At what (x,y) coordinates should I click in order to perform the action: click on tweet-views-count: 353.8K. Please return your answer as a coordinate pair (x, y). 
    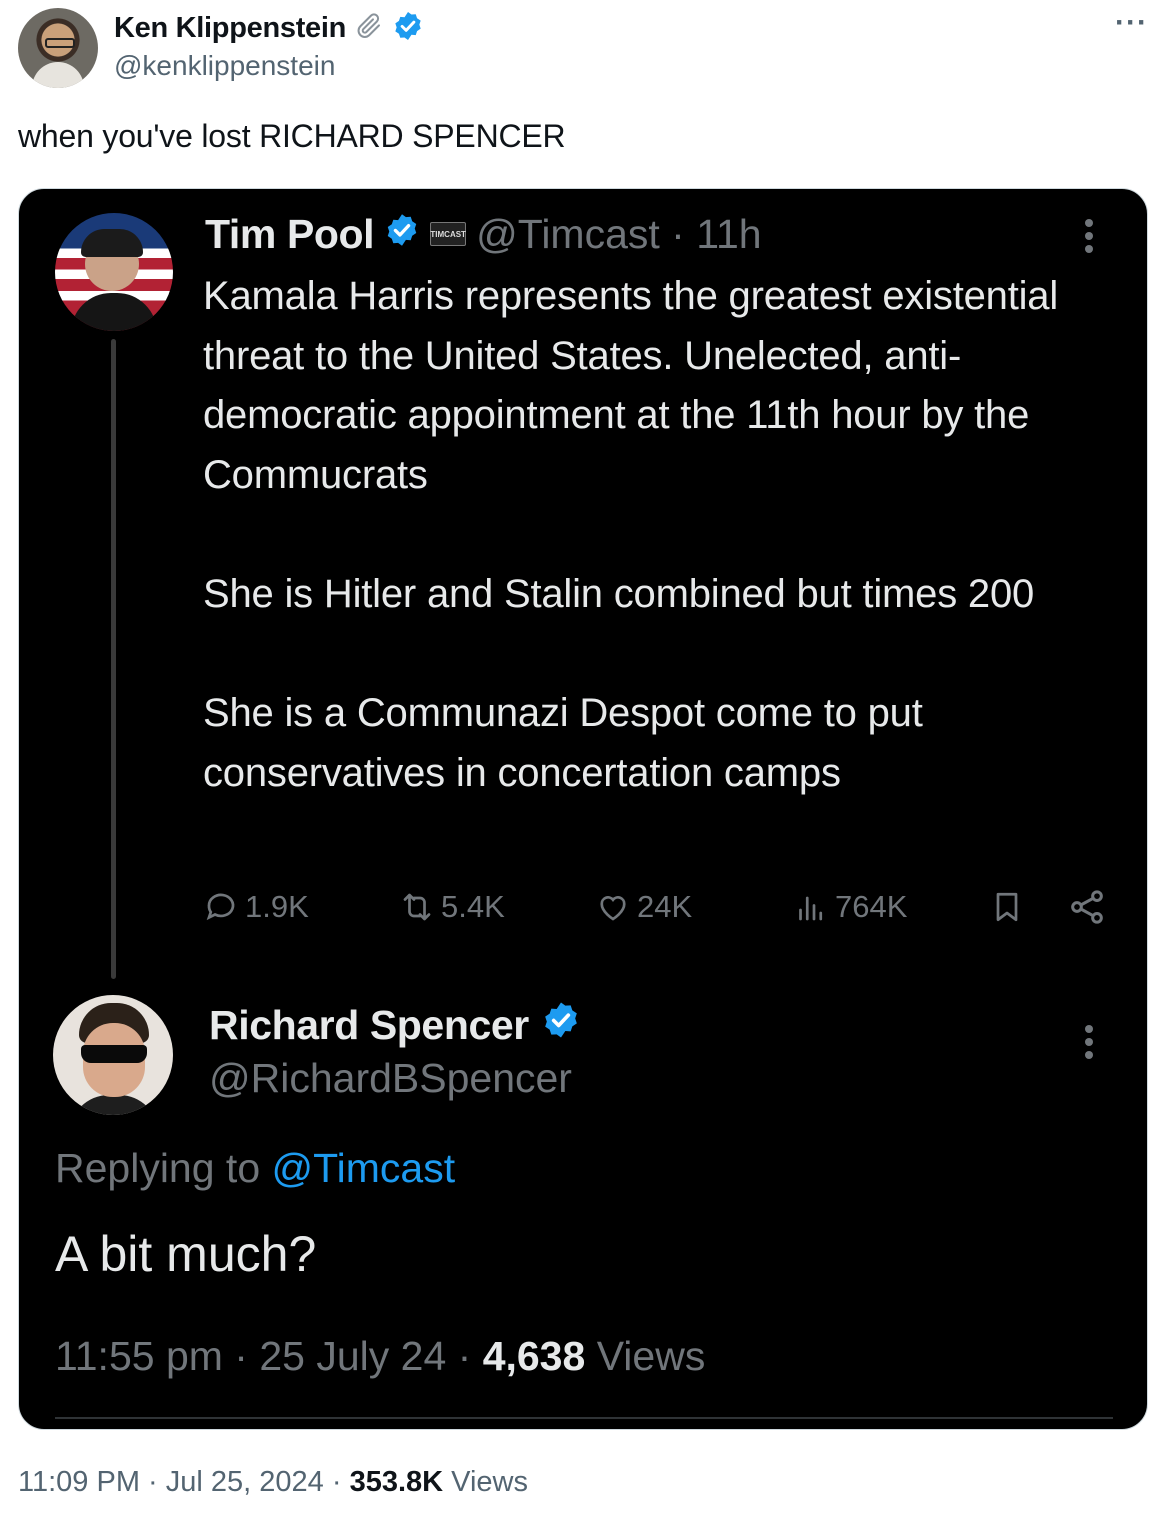
    Looking at the image, I should click on (396, 1482).